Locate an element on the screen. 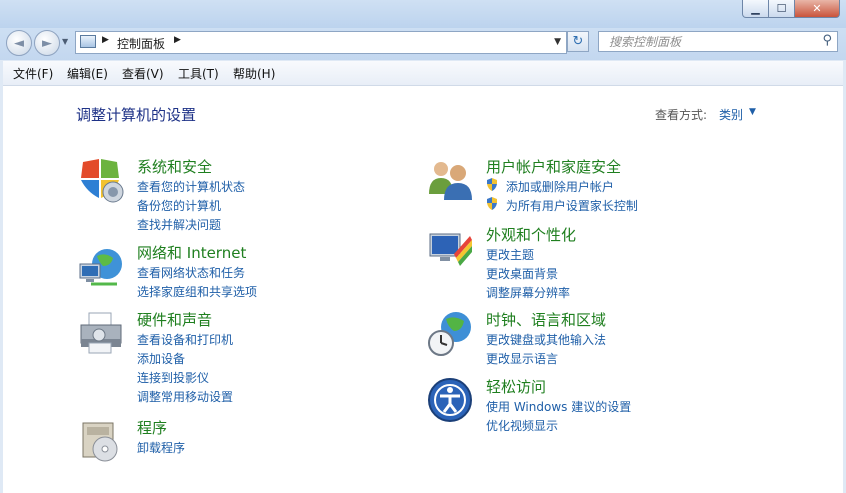  clock-globe-icon is located at coordinates (450, 333).